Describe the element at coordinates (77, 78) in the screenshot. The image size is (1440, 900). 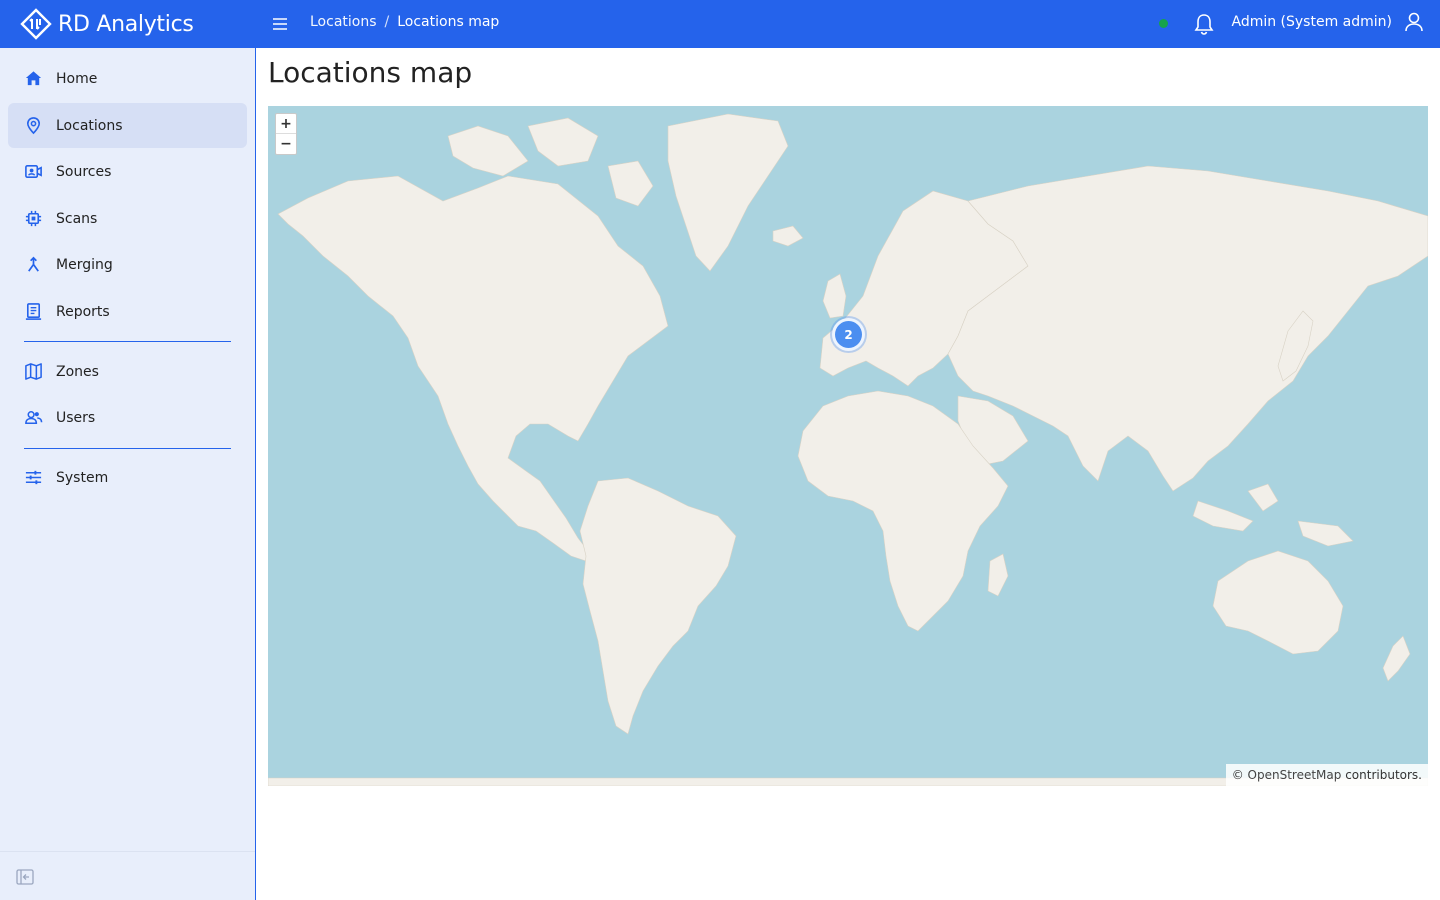
I see `sidebar-item-label: Home` at that location.